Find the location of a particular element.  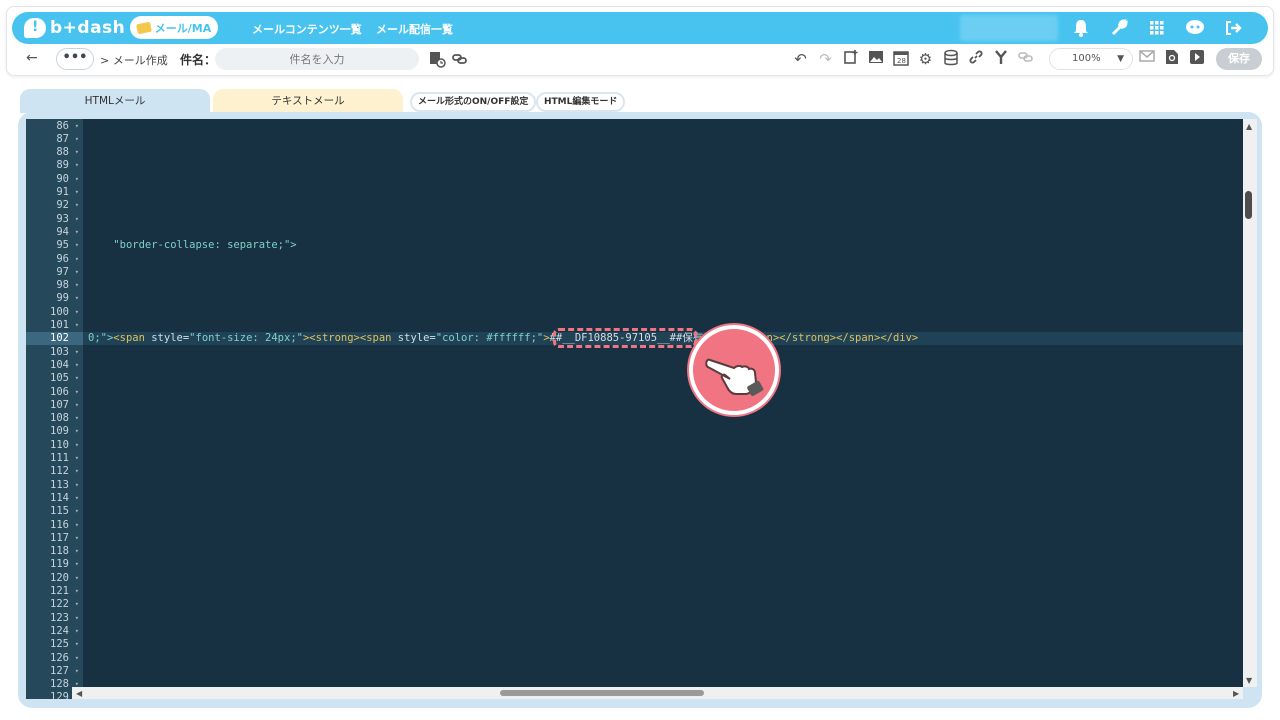

preview-doc-icon is located at coordinates (1171, 59).